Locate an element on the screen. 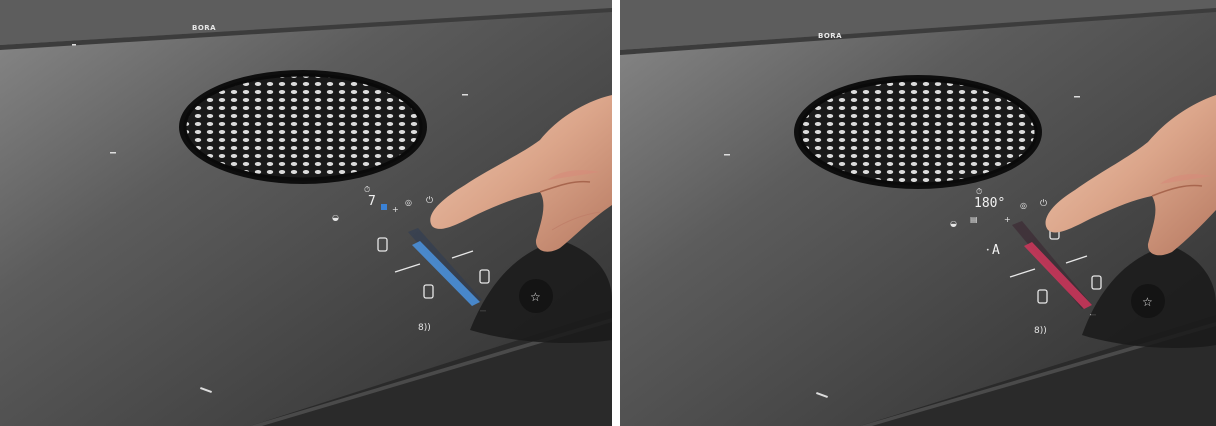 This screenshot has width=1216, height=426. mode-icon is located at coordinates (384, 207).